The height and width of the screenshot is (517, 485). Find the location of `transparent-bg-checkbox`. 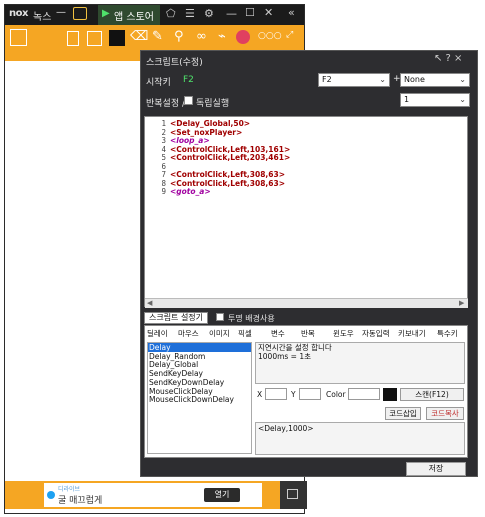

transparent-bg-checkbox is located at coordinates (220, 317).